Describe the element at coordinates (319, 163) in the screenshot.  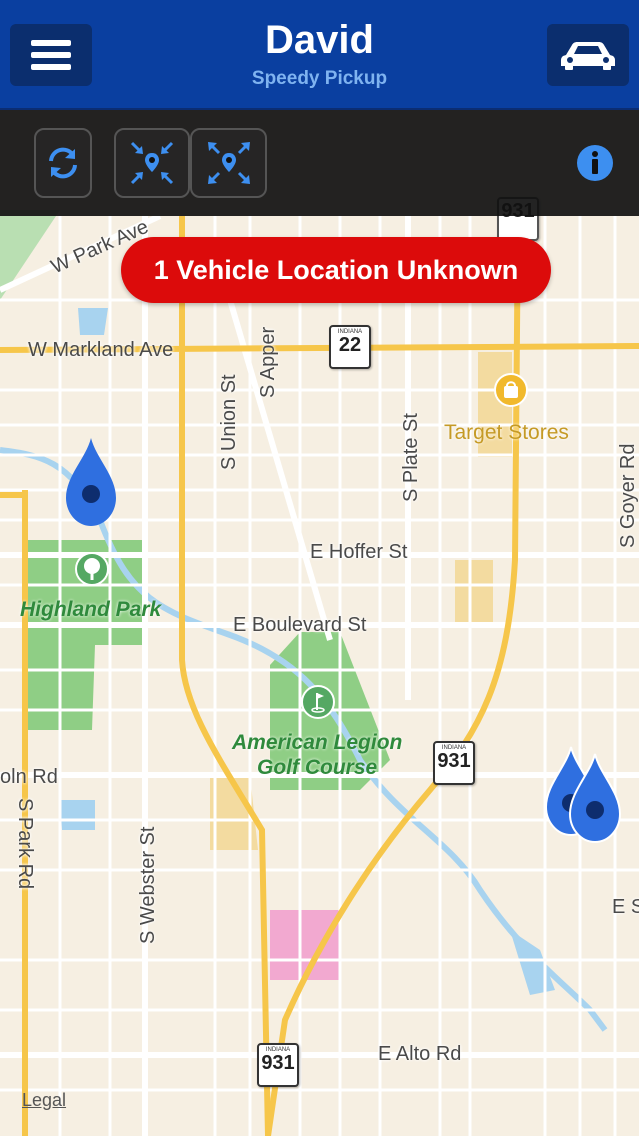
I see `map-toolbar` at that location.